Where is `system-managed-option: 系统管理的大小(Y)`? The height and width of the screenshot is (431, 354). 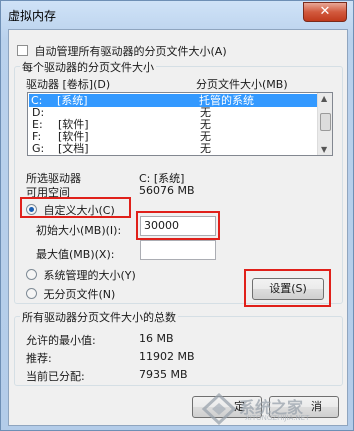 system-managed-option: 系统管理的大小(Y) is located at coordinates (81, 275).